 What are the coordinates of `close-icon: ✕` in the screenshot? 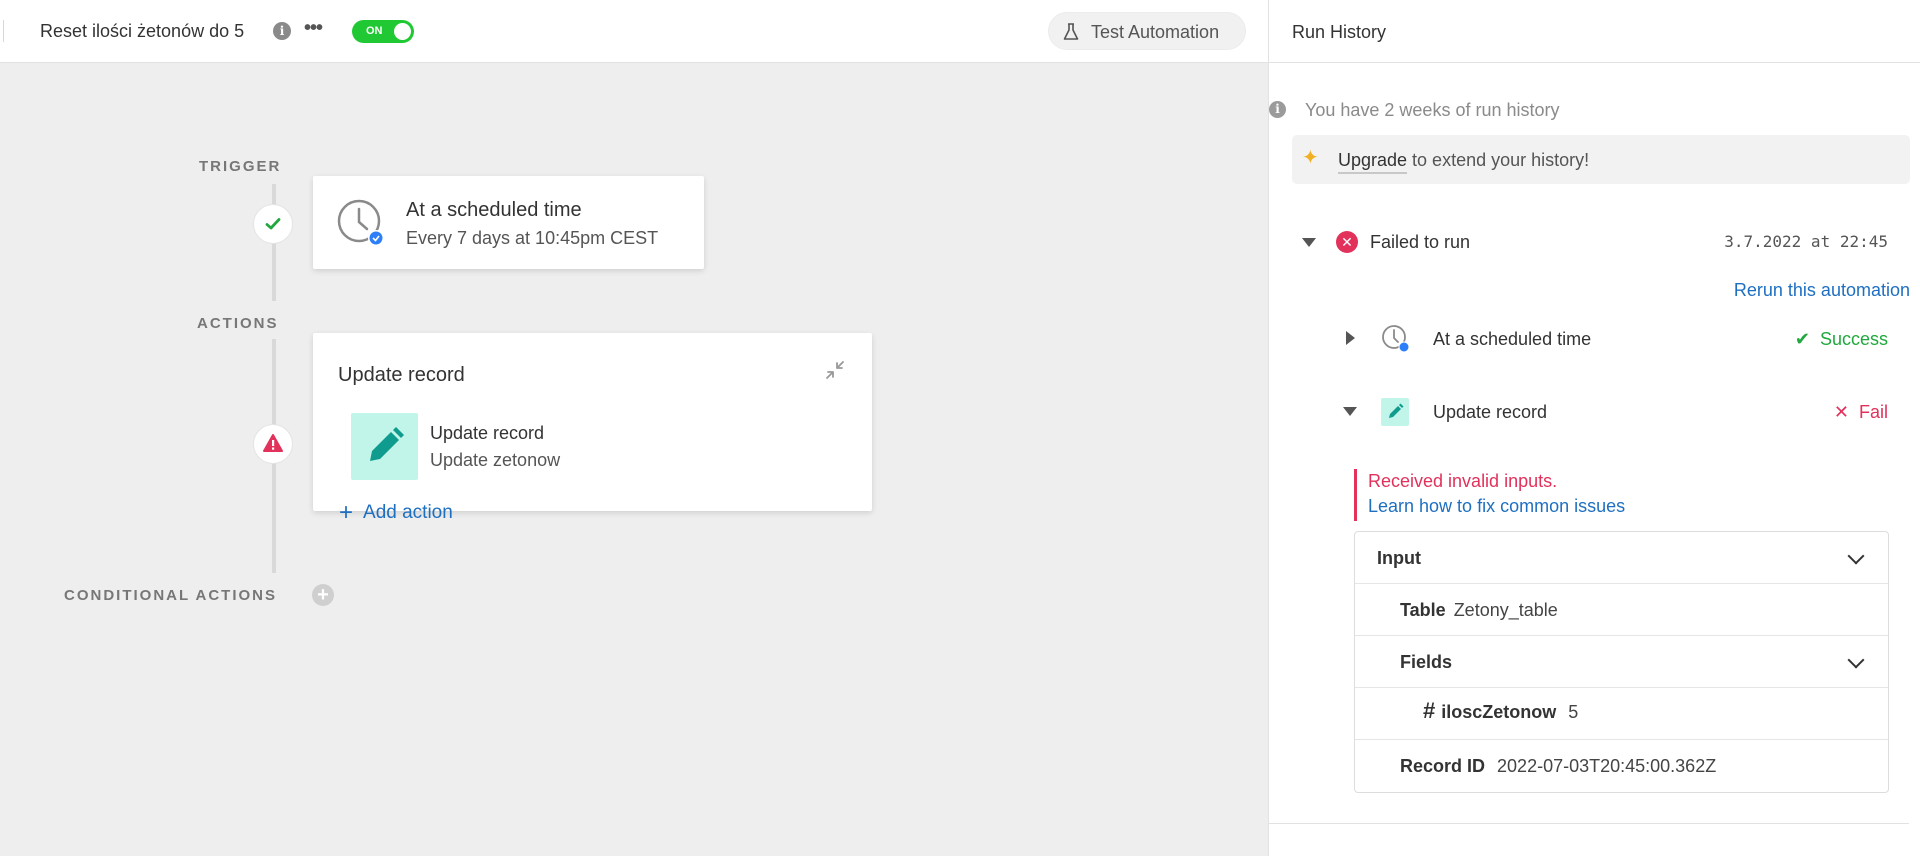 It's located at (1841, 412).